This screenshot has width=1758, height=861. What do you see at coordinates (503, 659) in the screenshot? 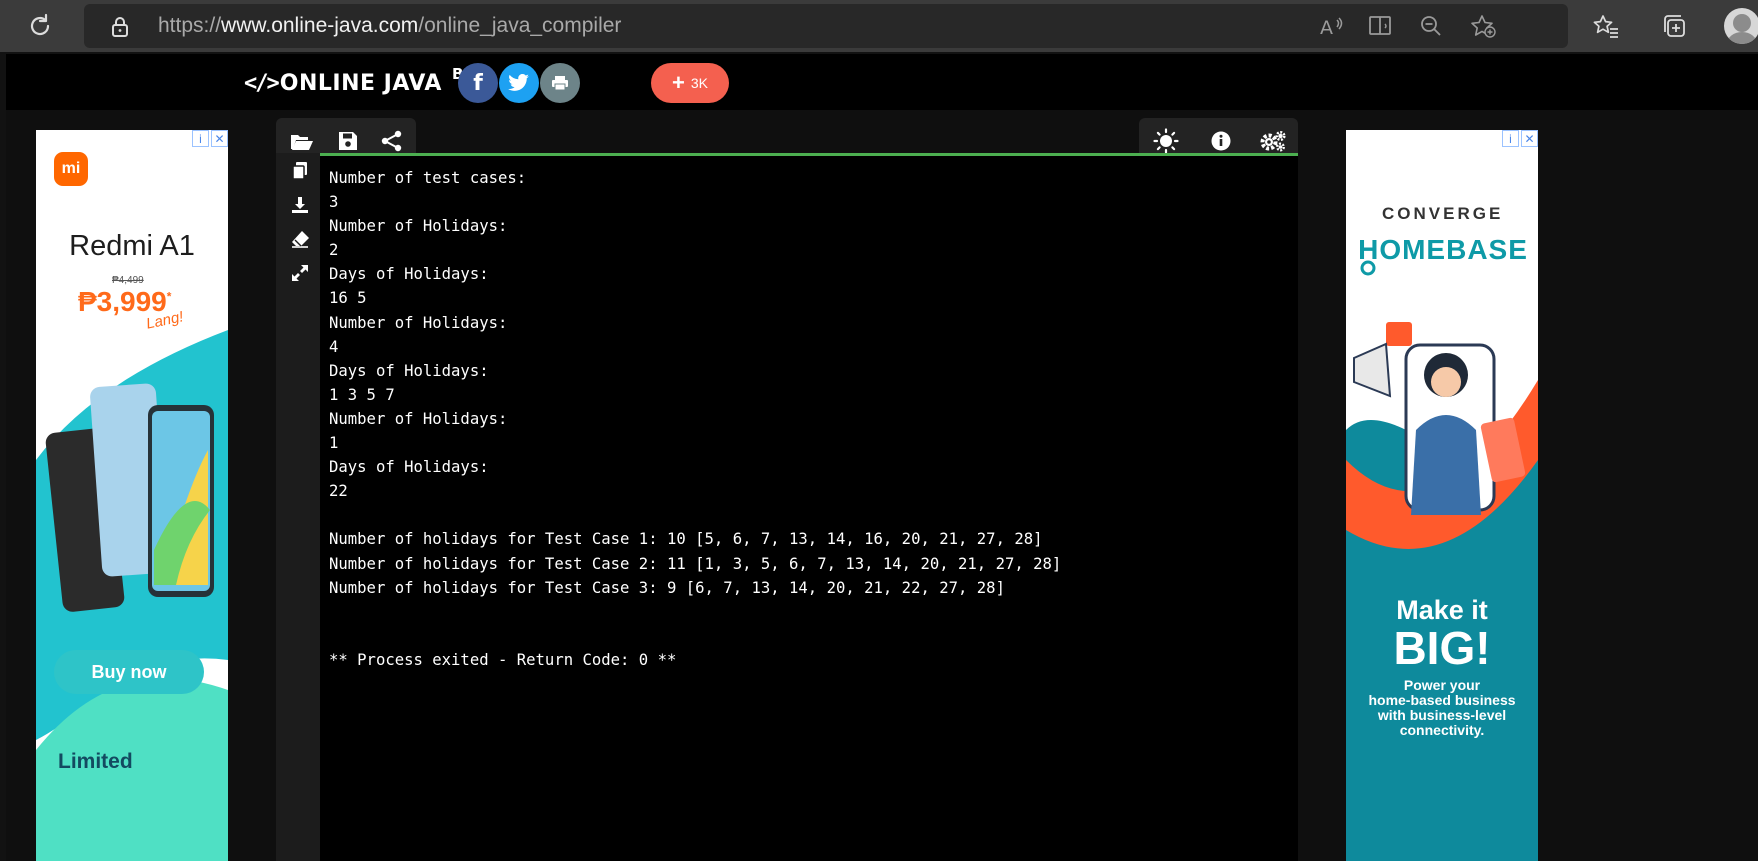
I see `console-line: ** Process exited - Return Code: 0 **` at bounding box center [503, 659].